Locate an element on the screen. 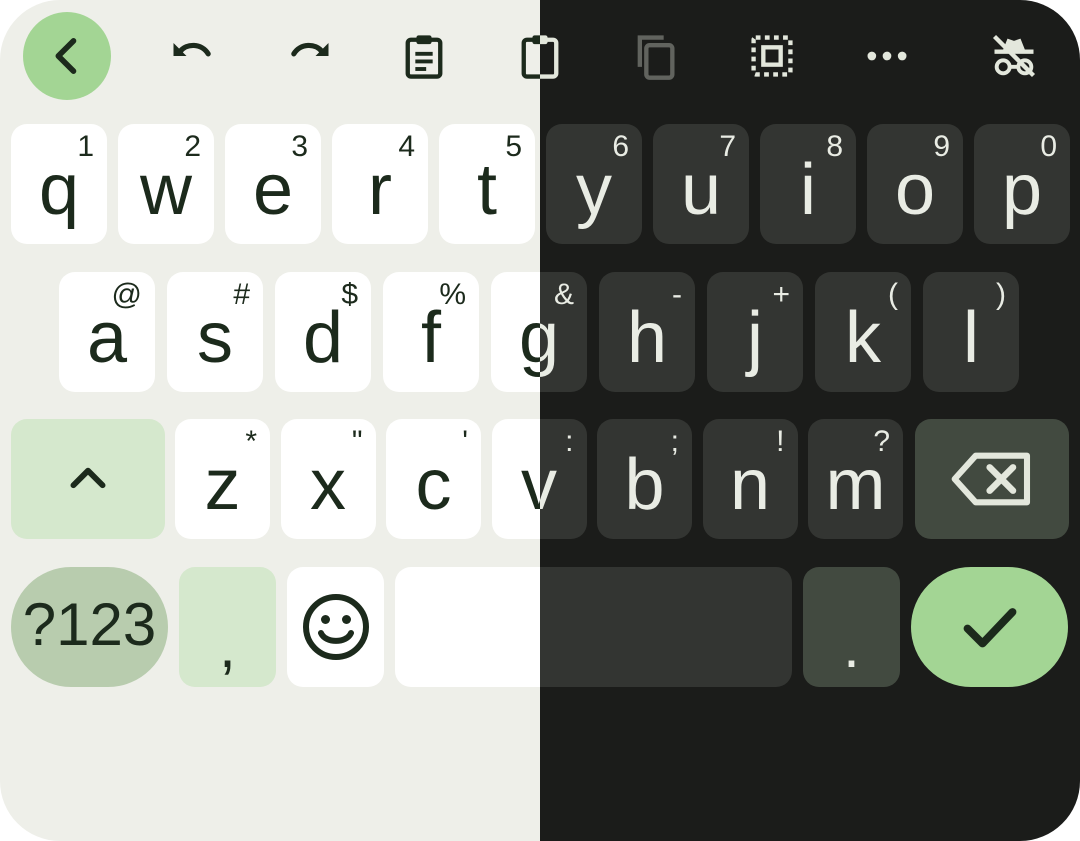  key-b: b; is located at coordinates (644, 479).